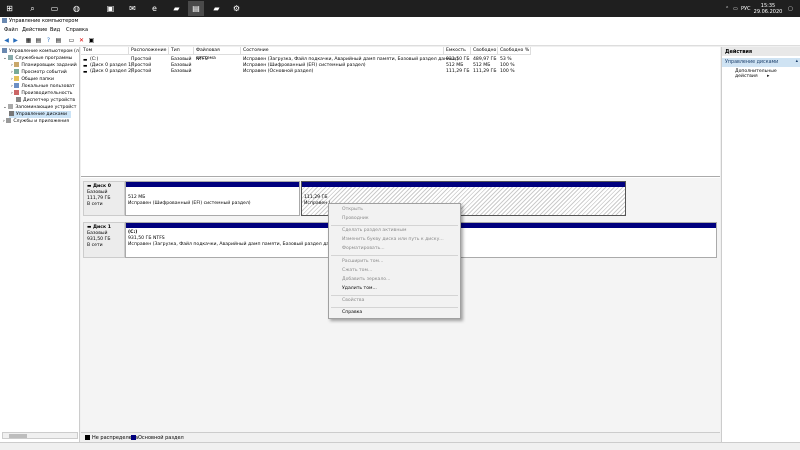 The image size is (800, 450). Describe the element at coordinates (132, 8) in the screenshot. I see `mail-icon: ✉` at that location.